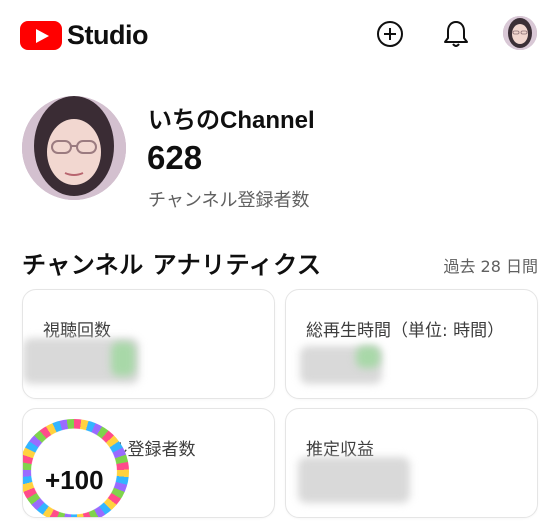  I want to click on channel-name: いちのChannel, so click(231, 120).